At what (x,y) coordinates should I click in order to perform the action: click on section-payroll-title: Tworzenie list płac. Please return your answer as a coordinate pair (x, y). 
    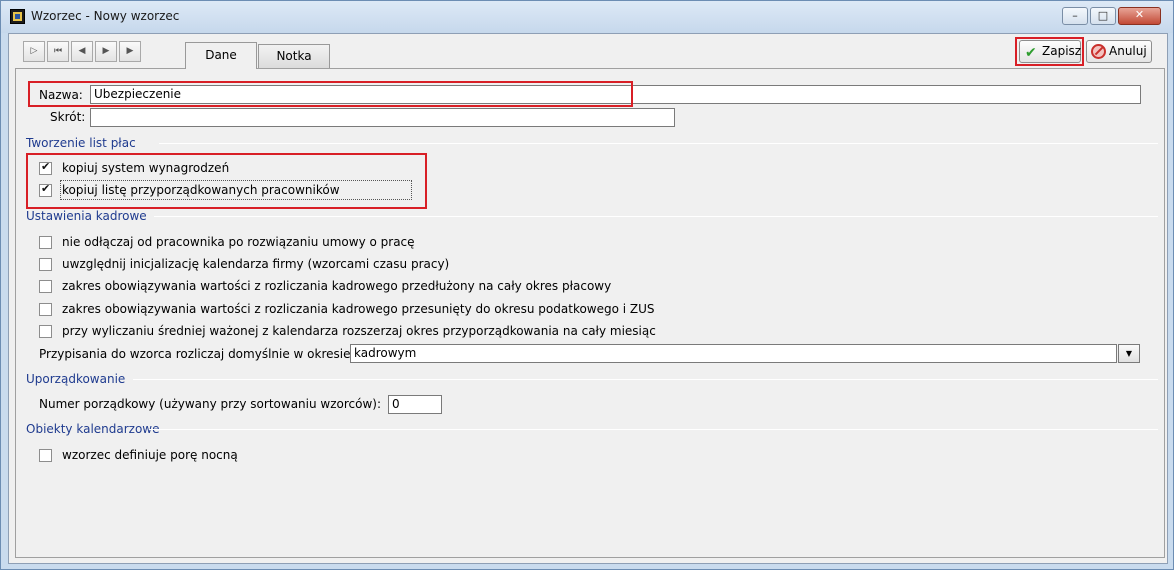
    Looking at the image, I should click on (81, 143).